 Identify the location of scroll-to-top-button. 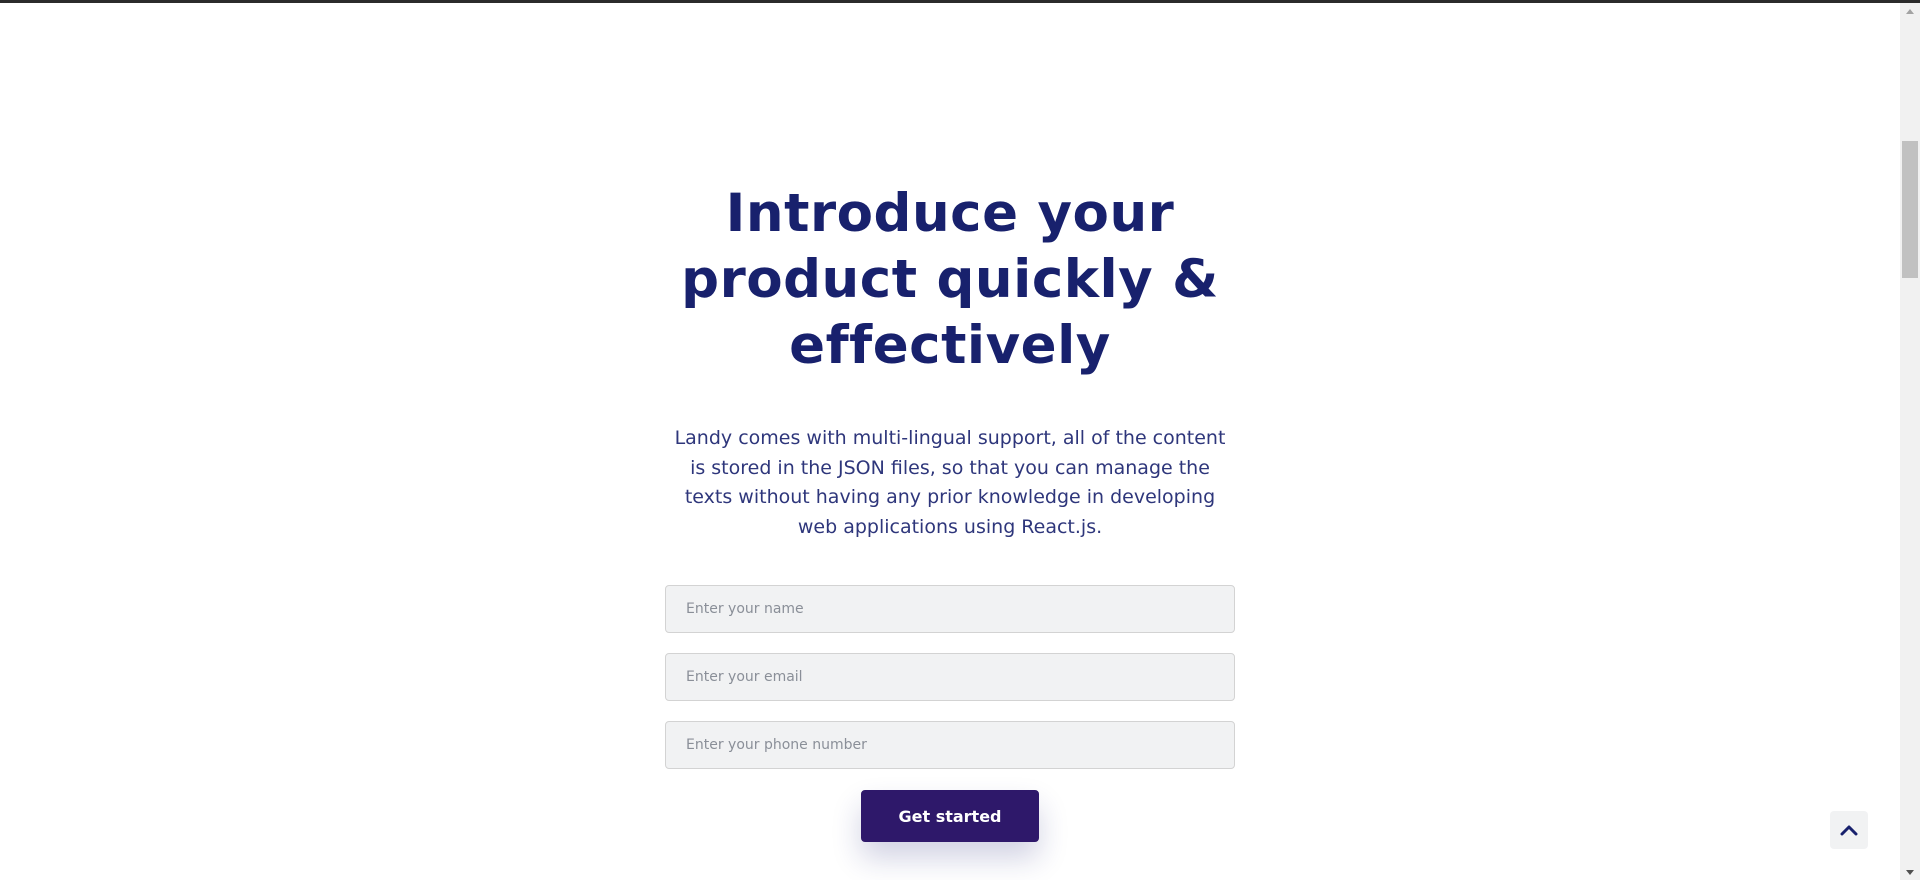
(1849, 830).